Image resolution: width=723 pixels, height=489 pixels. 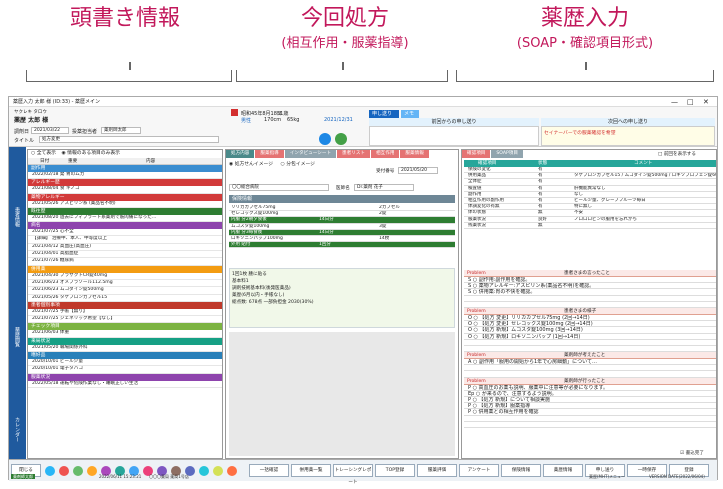 What do you see at coordinates (23, 476) in the screenshot?
I see `status-user: 薬剤師太郎` at bounding box center [23, 476].